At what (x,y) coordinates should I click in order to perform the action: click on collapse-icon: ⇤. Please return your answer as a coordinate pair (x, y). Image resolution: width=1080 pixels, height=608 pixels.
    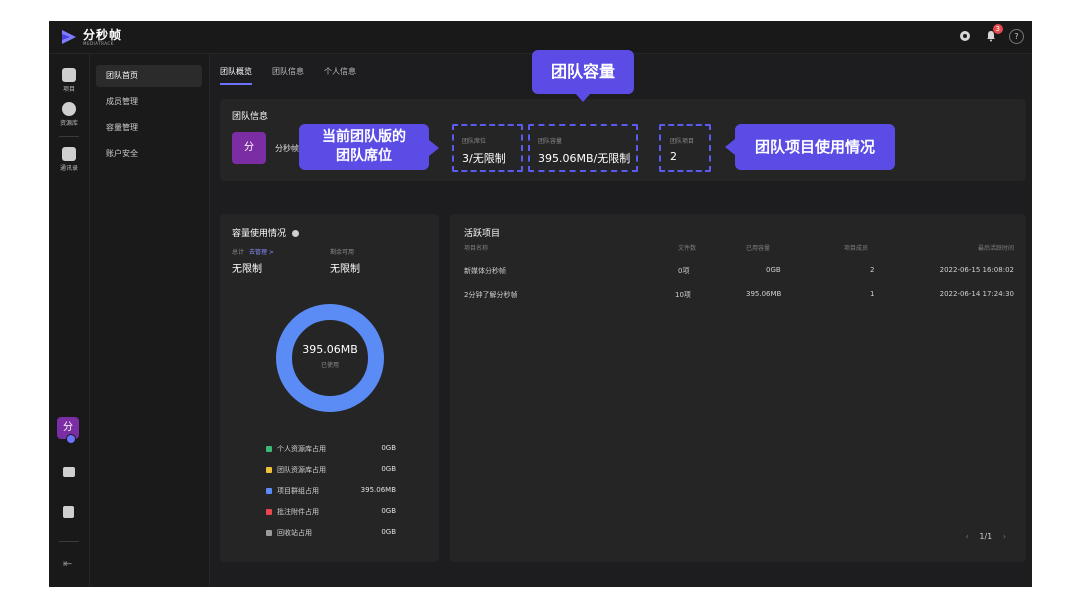
    Looking at the image, I should click on (67, 563).